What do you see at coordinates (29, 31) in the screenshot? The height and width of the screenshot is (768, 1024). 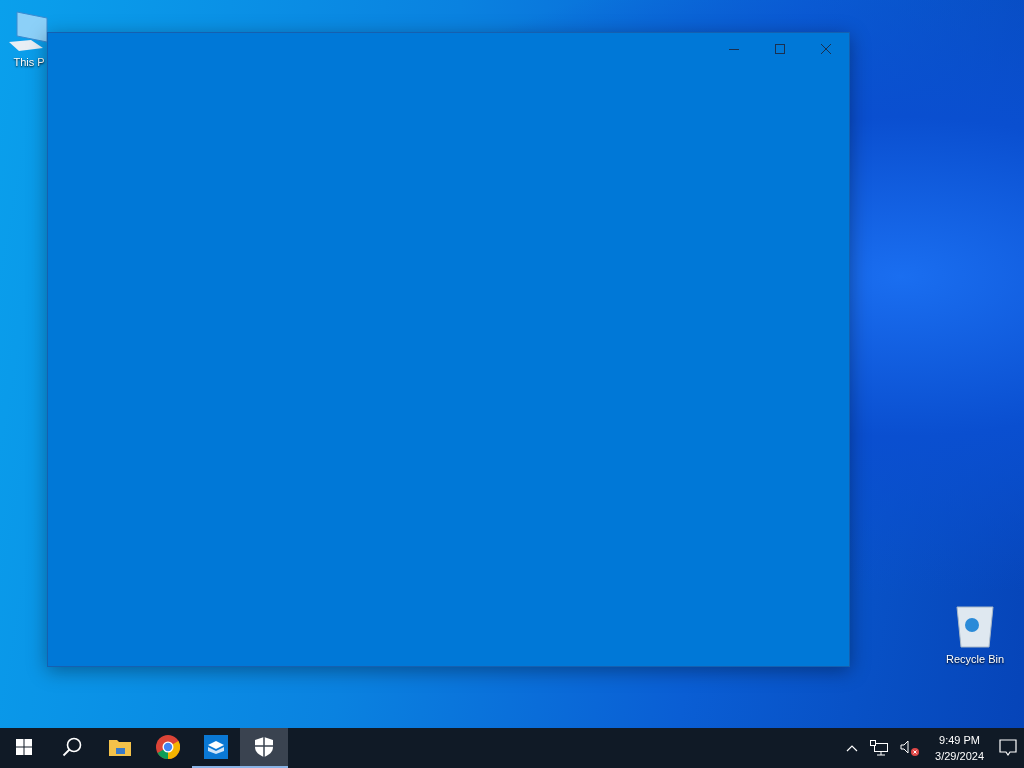 I see `computer-icon` at bounding box center [29, 31].